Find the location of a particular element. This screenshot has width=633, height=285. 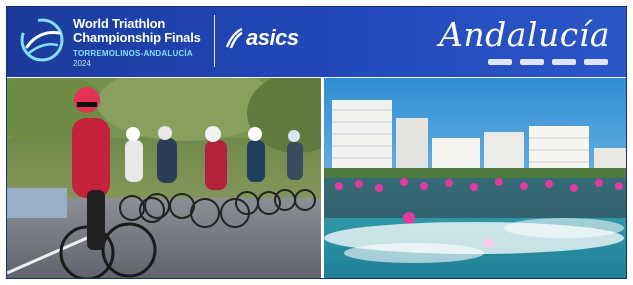

sponsor-logo: asics is located at coordinates (262, 38).